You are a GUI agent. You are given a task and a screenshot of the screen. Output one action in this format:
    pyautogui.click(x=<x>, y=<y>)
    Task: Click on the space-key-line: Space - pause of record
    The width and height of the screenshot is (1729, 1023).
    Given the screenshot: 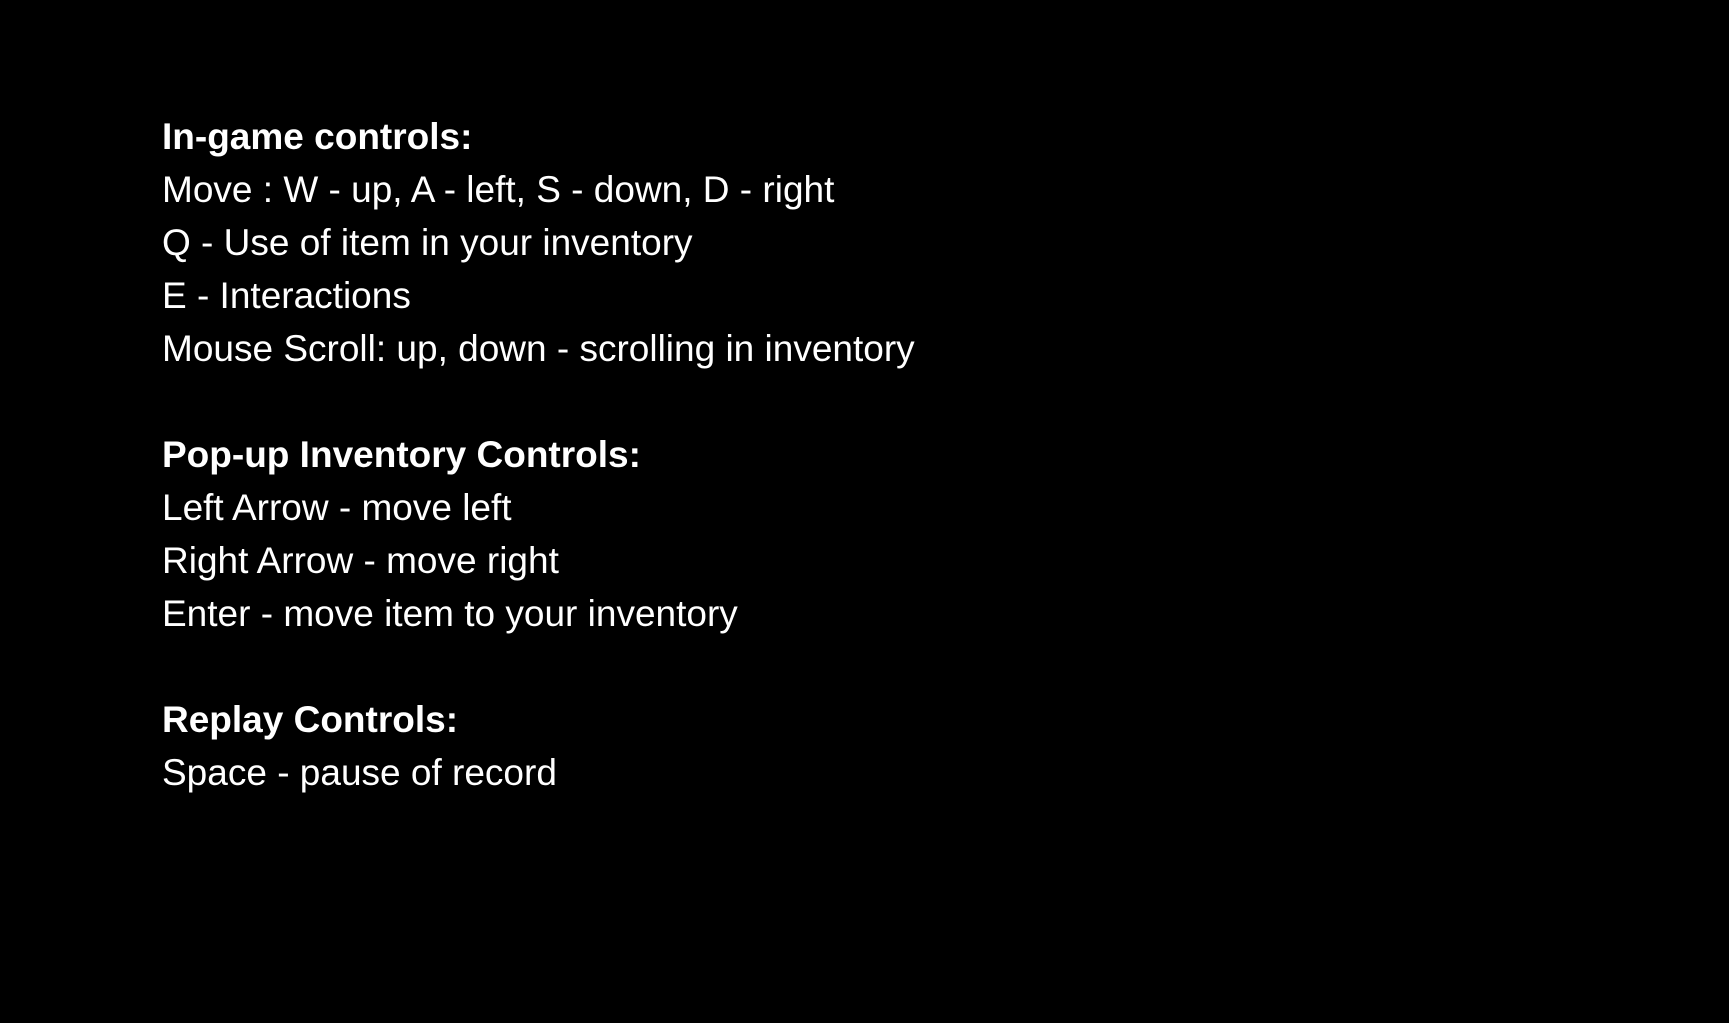 What is the action you would take?
    pyautogui.click(x=359, y=772)
    